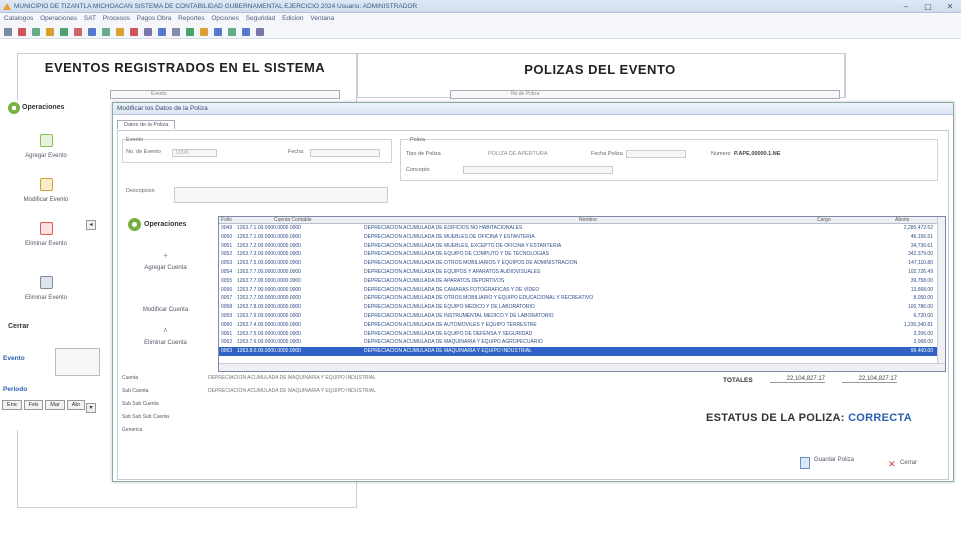 The height and width of the screenshot is (535, 961). Describe the element at coordinates (226, 220) in the screenshot. I see `header-folio: Folio` at that location.